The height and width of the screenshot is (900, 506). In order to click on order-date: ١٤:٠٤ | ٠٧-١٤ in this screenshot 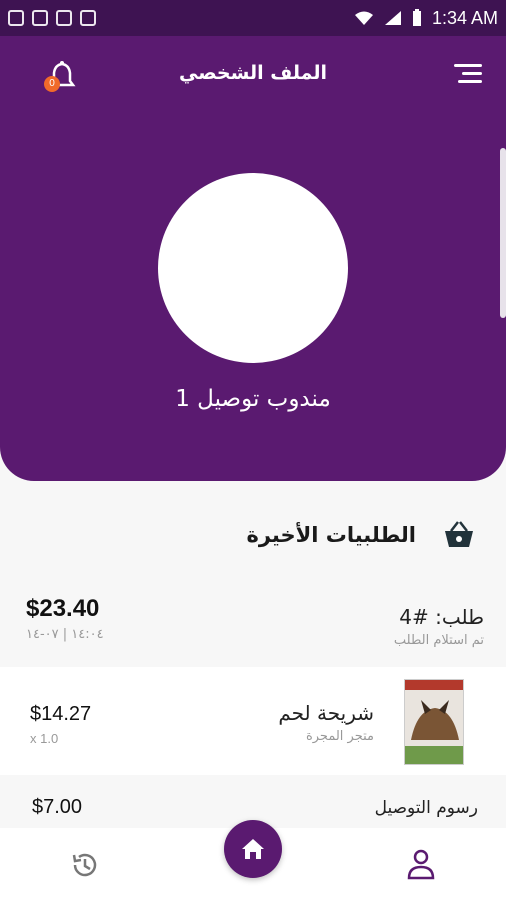, I will do `click(65, 634)`.